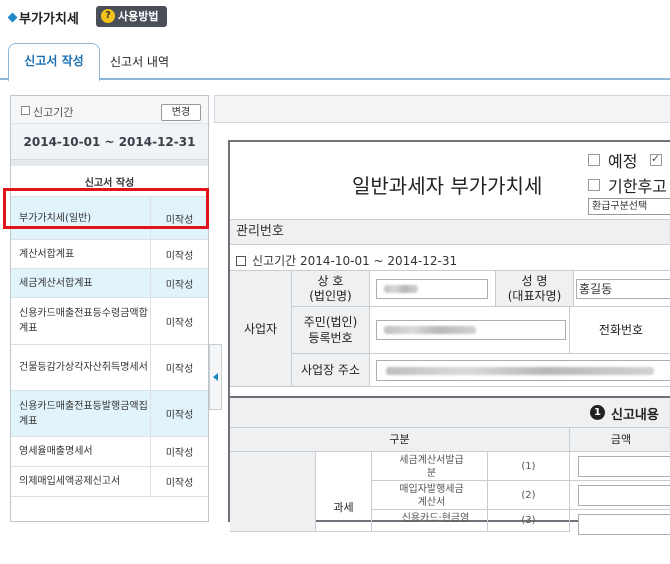 The width and height of the screenshot is (670, 564). Describe the element at coordinates (331, 289) in the screenshot. I see `trade-name-label: 상 호 (법인명)` at that location.